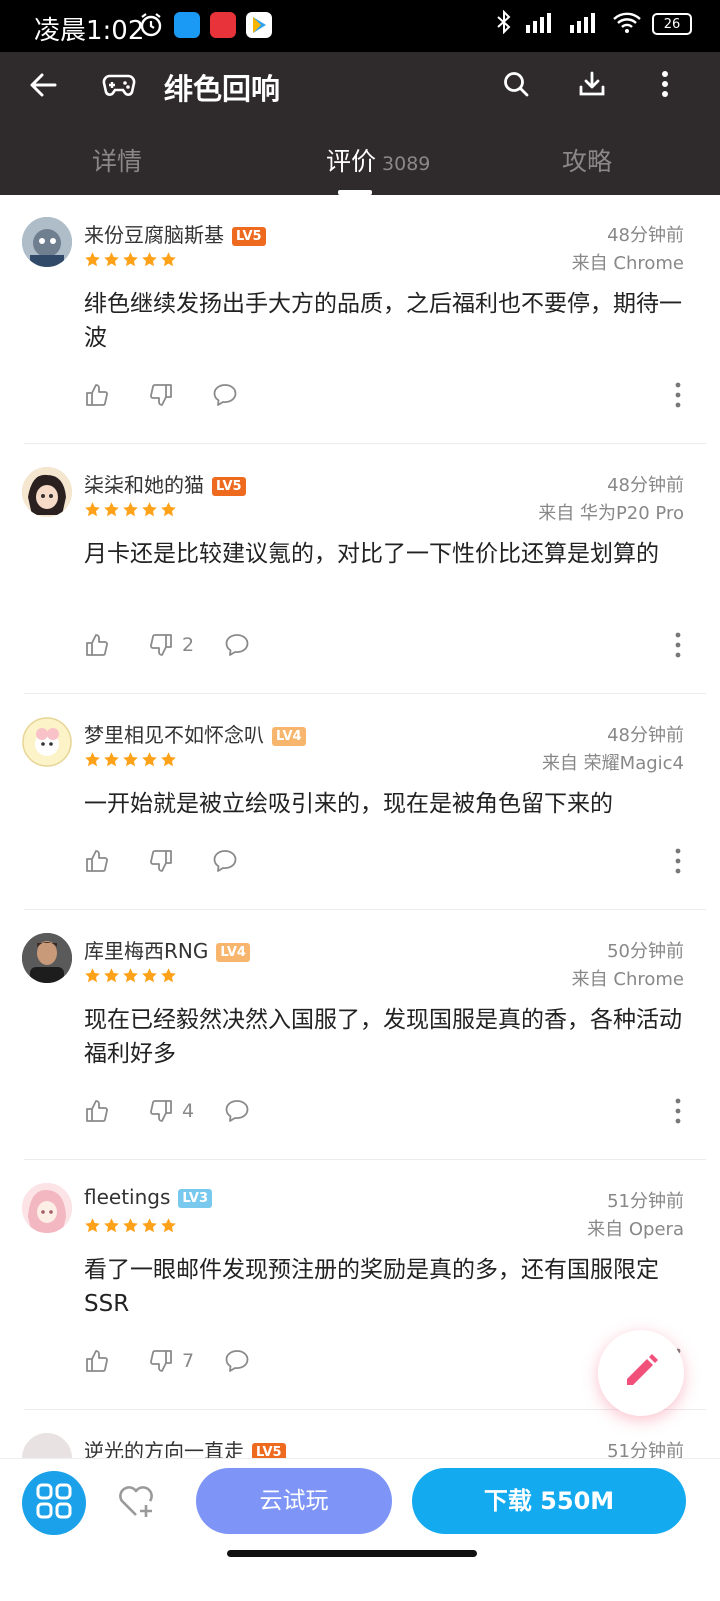  I want to click on review-time: 48分钟前, so click(645, 485).